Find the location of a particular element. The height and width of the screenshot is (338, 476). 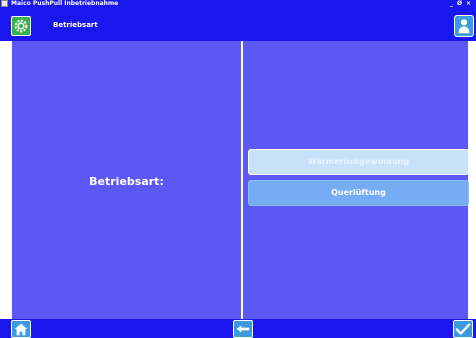

betriebsart-label: Betriebsart: is located at coordinates (126, 181).